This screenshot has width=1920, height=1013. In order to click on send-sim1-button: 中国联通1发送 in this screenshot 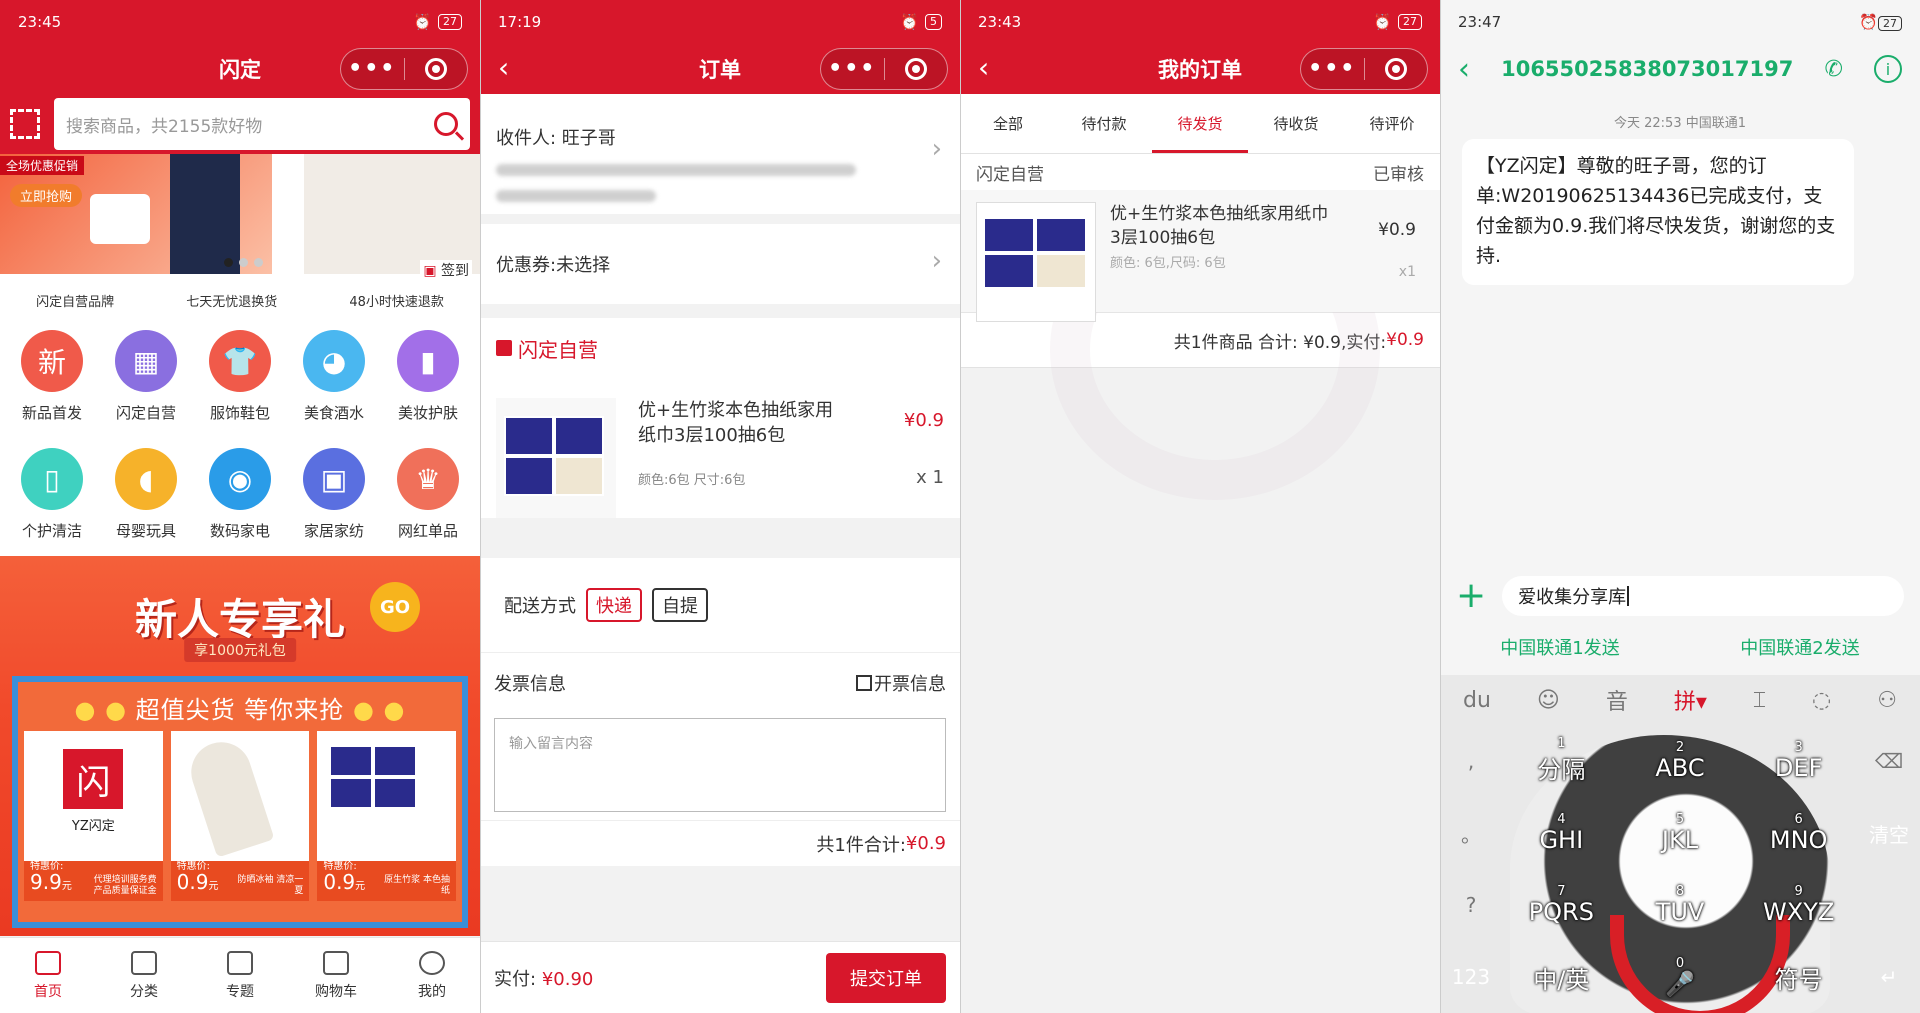, I will do `click(1559, 647)`.